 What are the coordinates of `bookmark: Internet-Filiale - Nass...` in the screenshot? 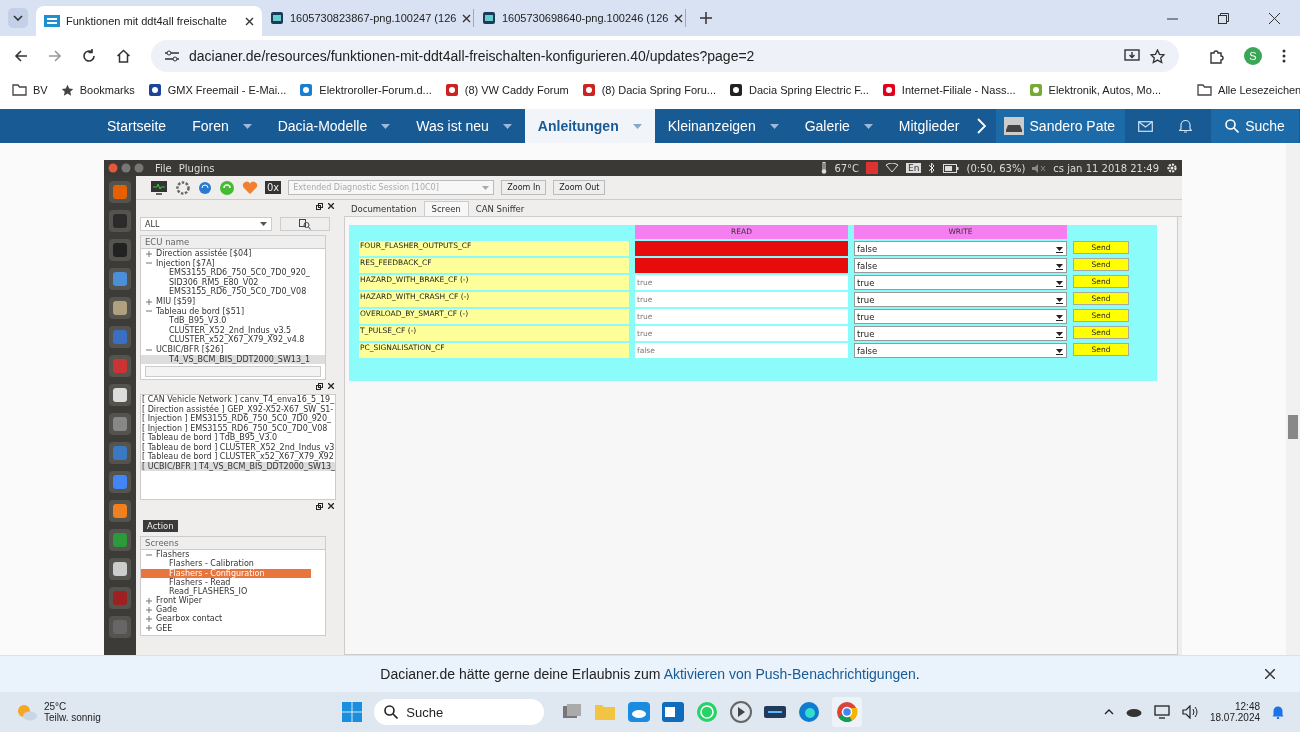 It's located at (948, 90).